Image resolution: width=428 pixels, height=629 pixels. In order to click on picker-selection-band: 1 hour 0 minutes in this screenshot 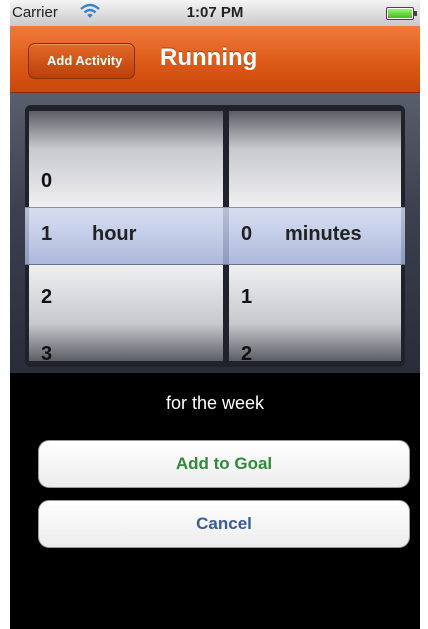, I will do `click(215, 236)`.